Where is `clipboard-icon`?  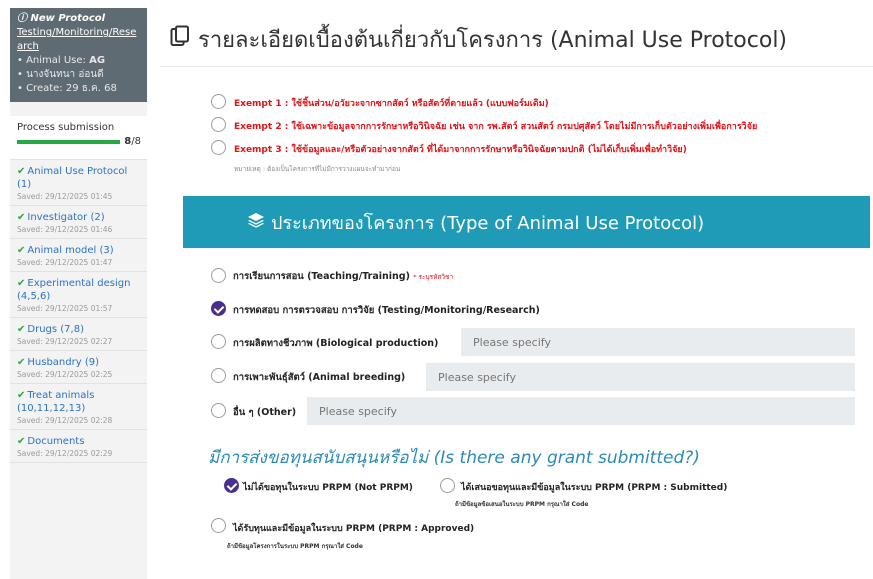 clipboard-icon is located at coordinates (180, 39).